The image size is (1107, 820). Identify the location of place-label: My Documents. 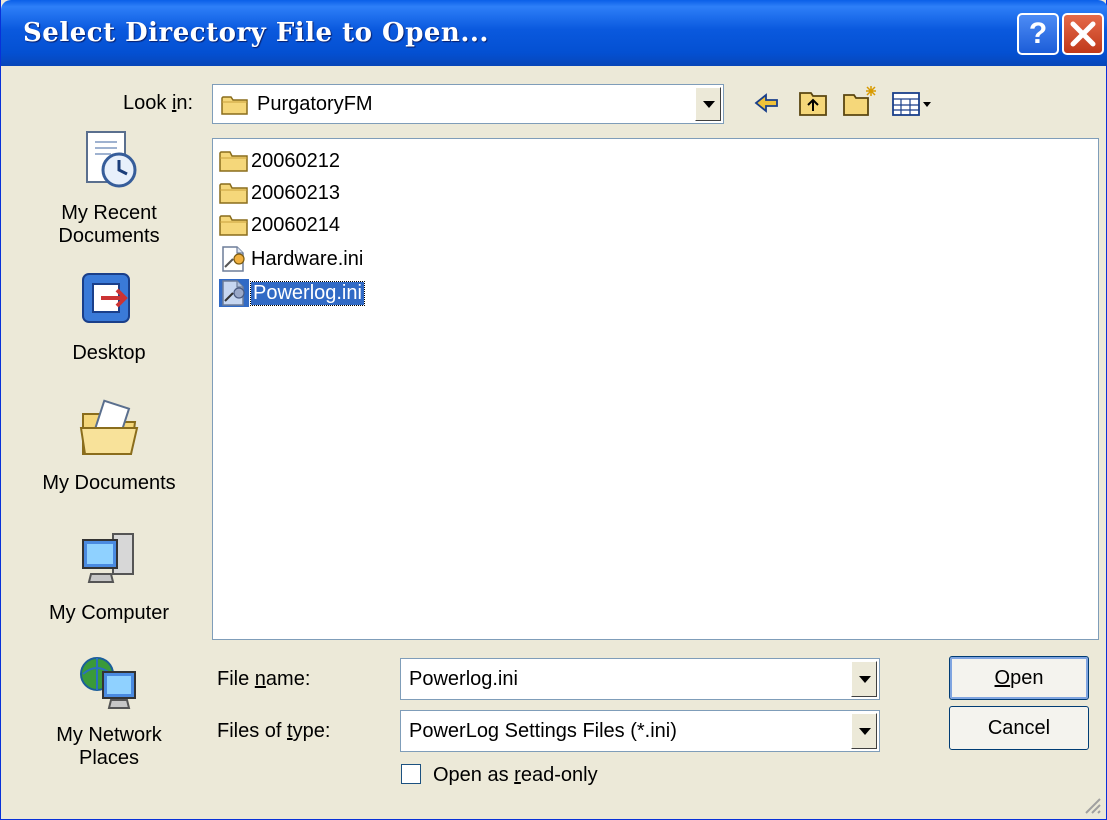
(109, 483).